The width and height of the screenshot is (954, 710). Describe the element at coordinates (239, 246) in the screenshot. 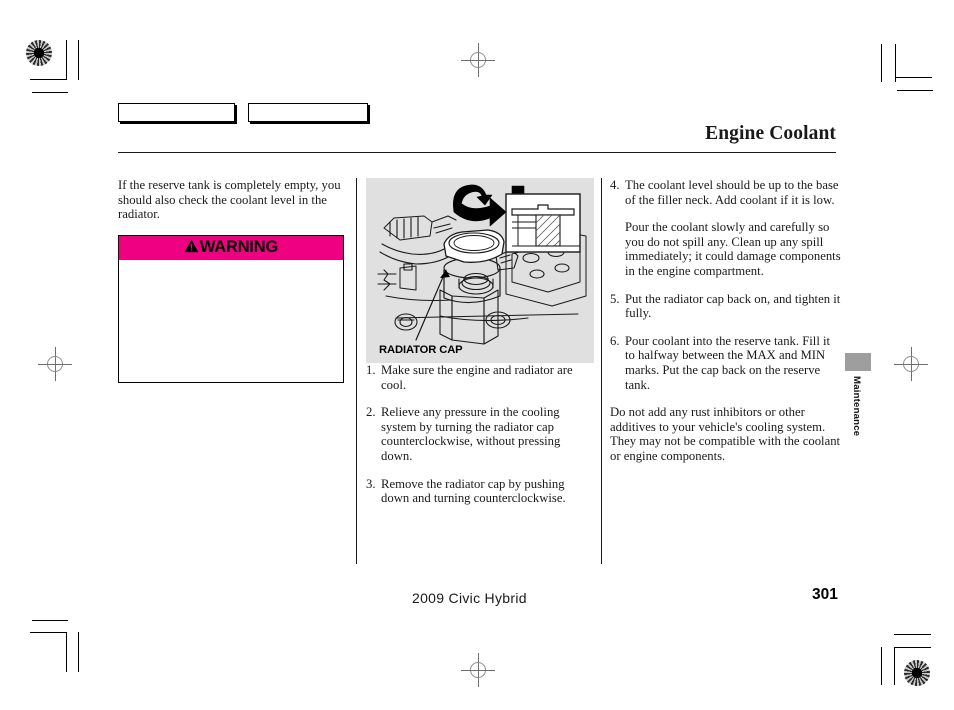

I see `warning-heading-text: WARNING` at that location.